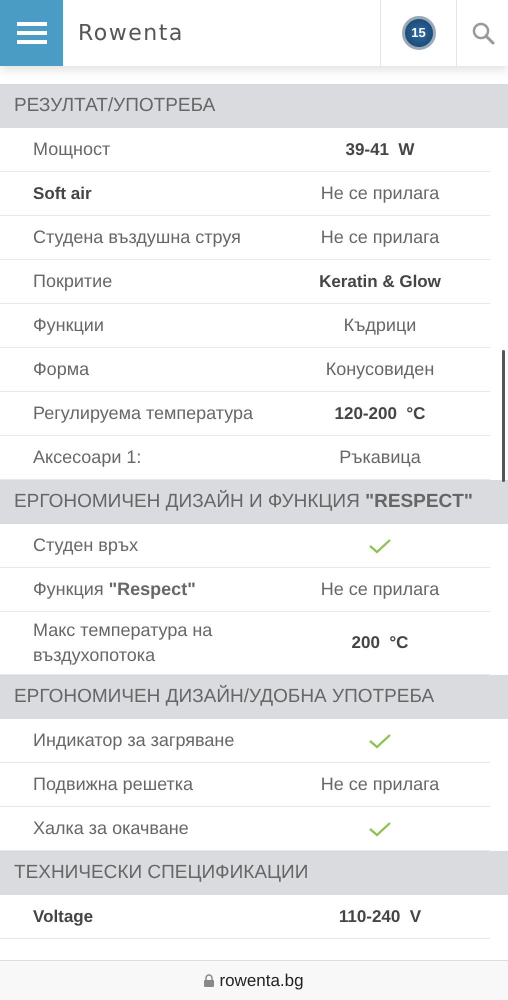 The width and height of the screenshot is (508, 1000). What do you see at coordinates (86, 545) in the screenshot?
I see `spec-label: Студен връх` at bounding box center [86, 545].